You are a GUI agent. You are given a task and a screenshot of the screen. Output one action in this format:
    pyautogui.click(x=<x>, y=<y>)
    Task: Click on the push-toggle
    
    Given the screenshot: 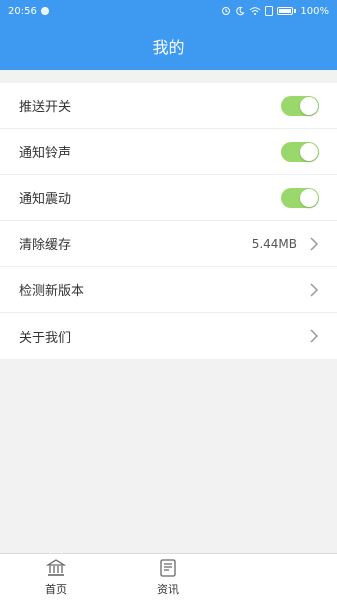 What is the action you would take?
    pyautogui.click(x=300, y=105)
    